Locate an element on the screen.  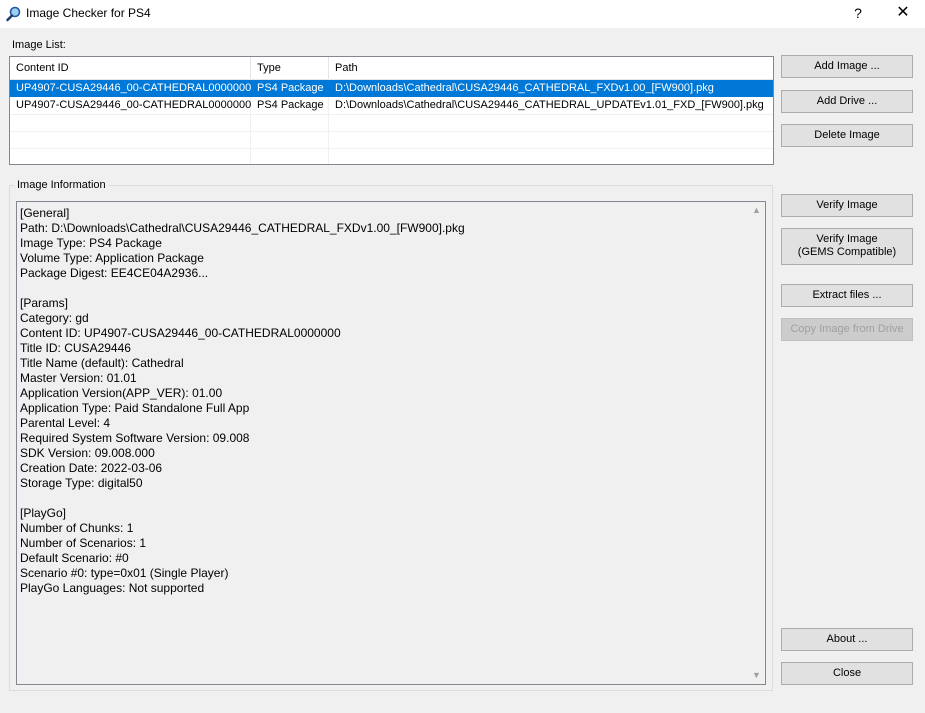
info-line: PlayGo Languages: Not supported is located at coordinates (112, 588).